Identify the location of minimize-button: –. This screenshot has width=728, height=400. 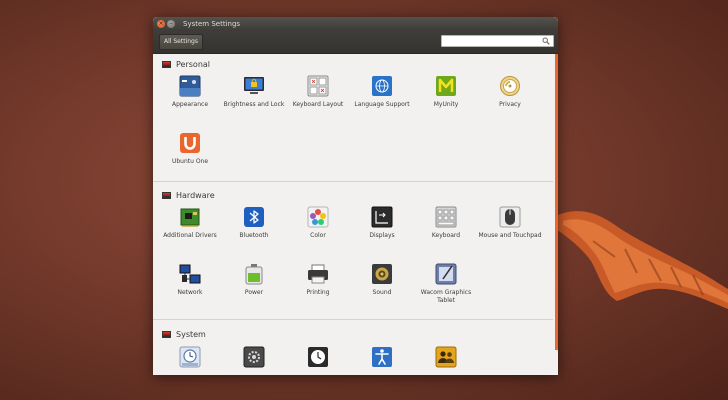
(171, 24).